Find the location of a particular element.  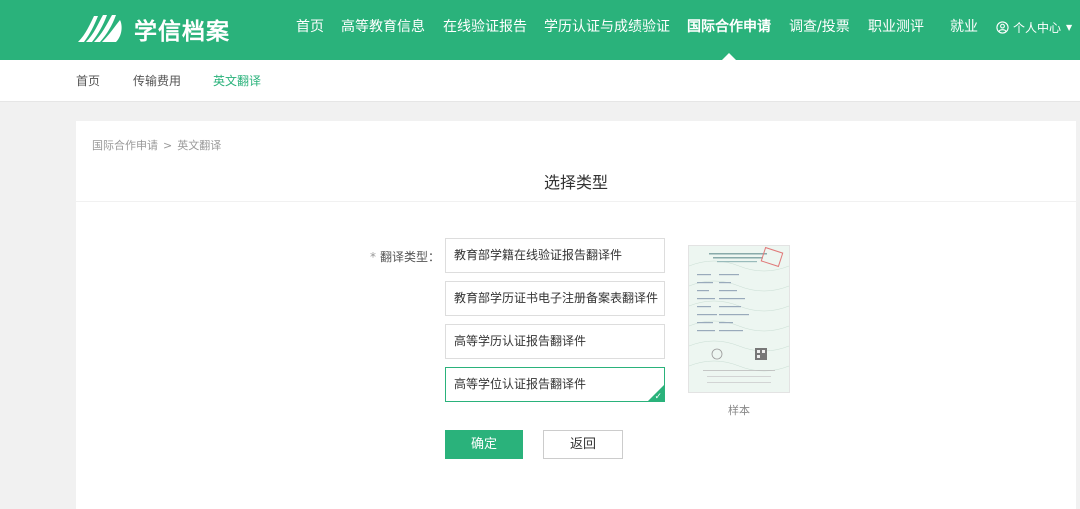

site-logo: 学信档案 is located at coordinates (153, 29).